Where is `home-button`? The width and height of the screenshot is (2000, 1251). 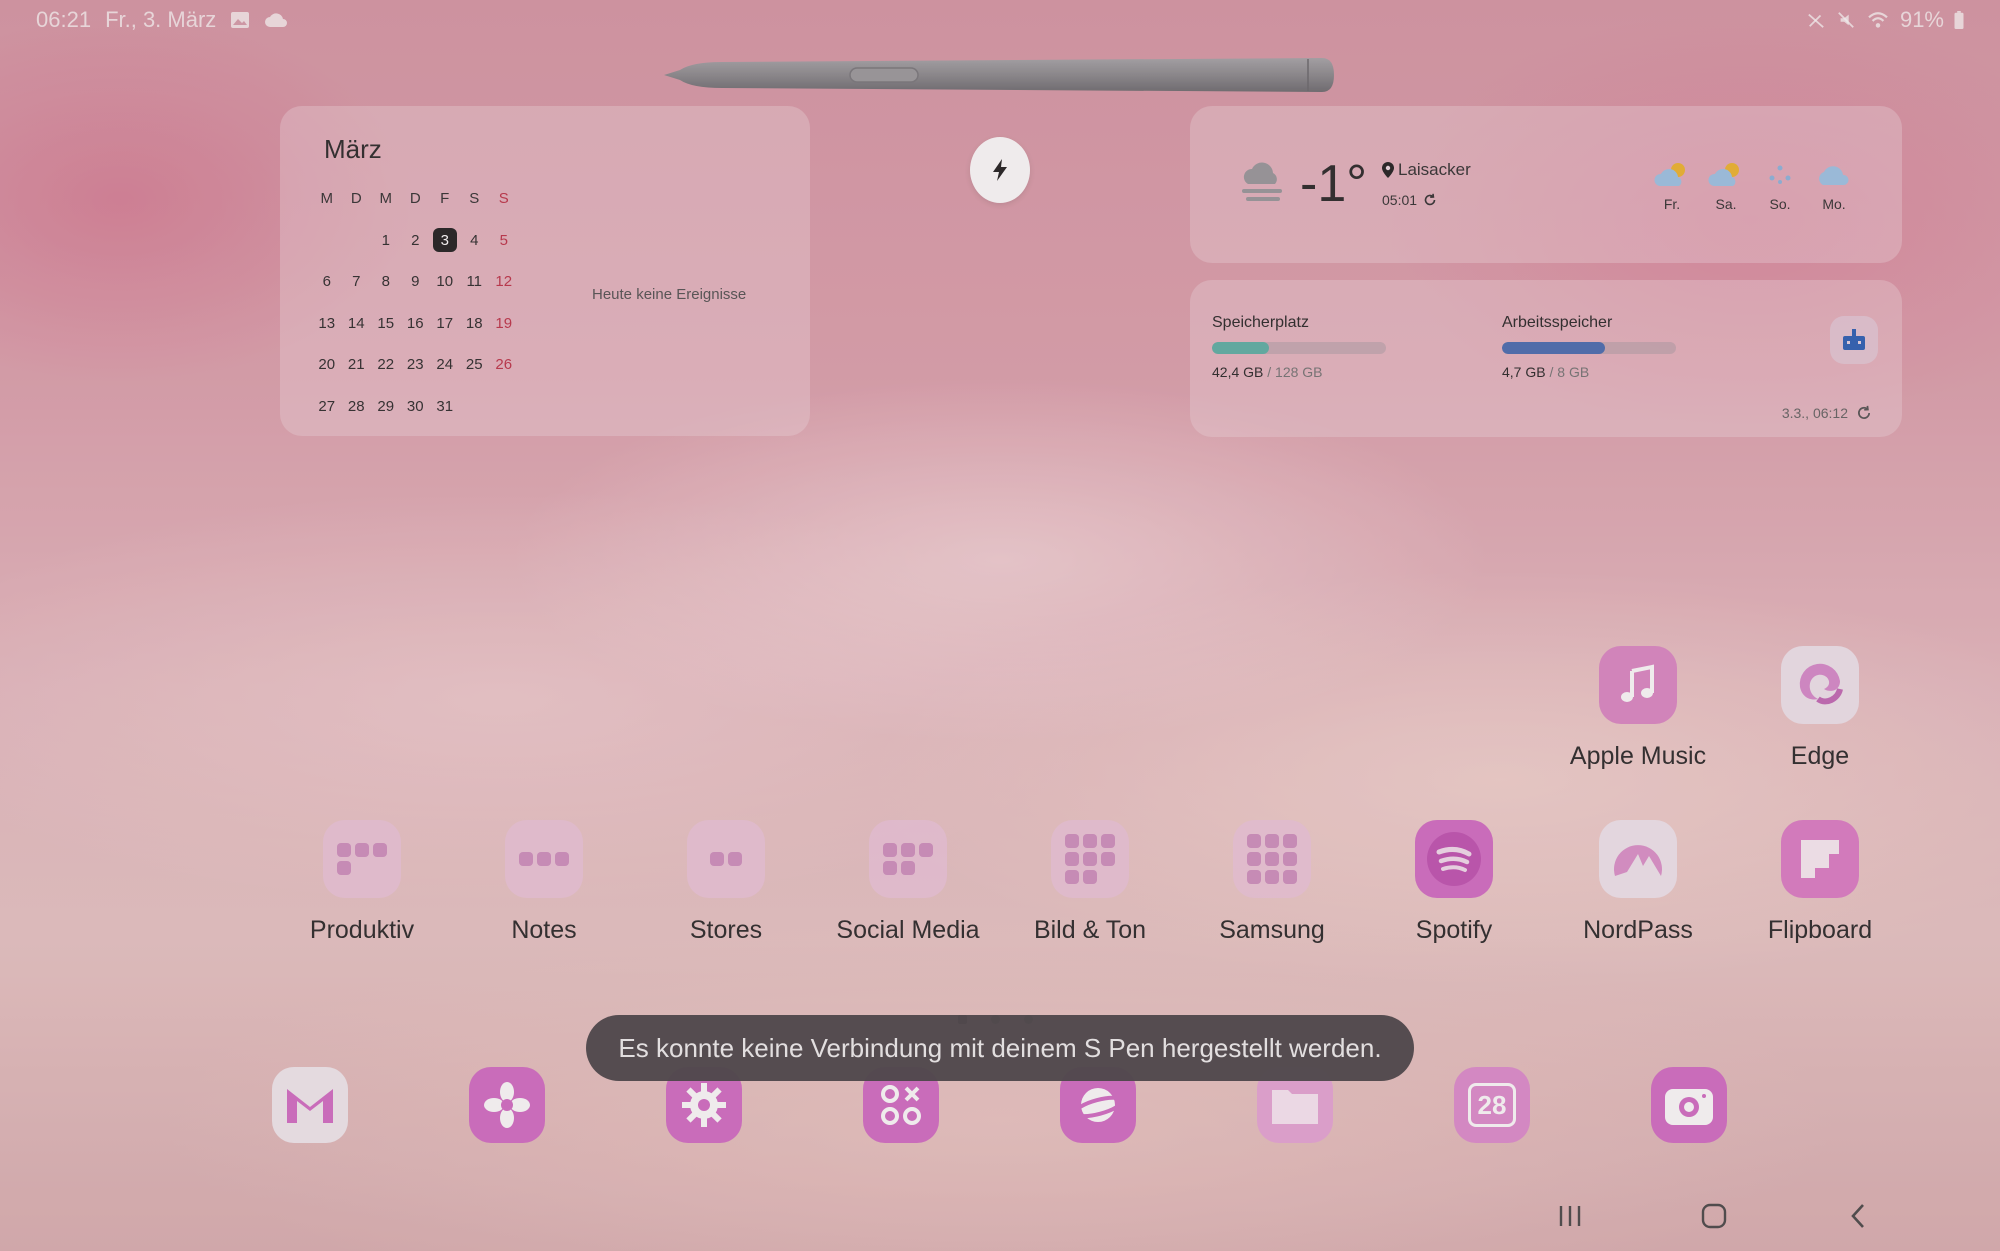 home-button is located at coordinates (1714, 1216).